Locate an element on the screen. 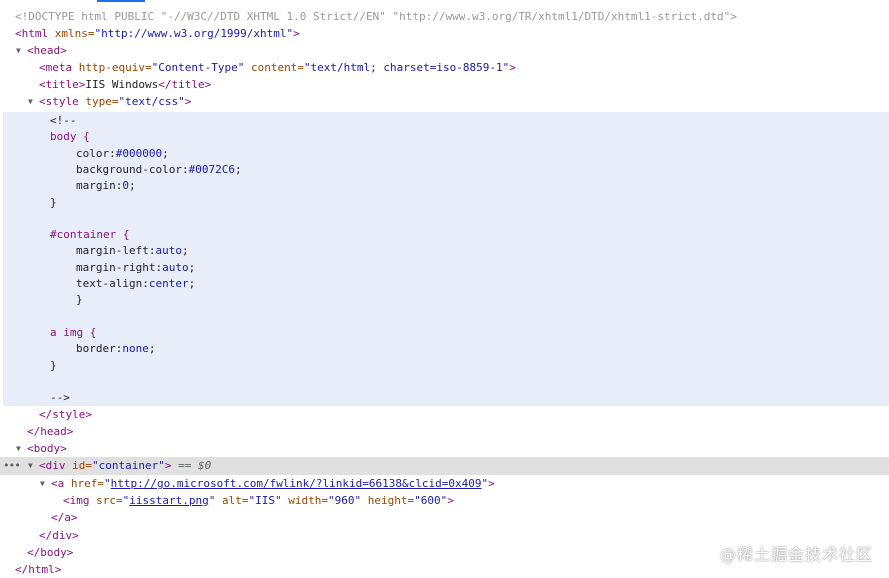  attr-name: id= is located at coordinates (78, 465).